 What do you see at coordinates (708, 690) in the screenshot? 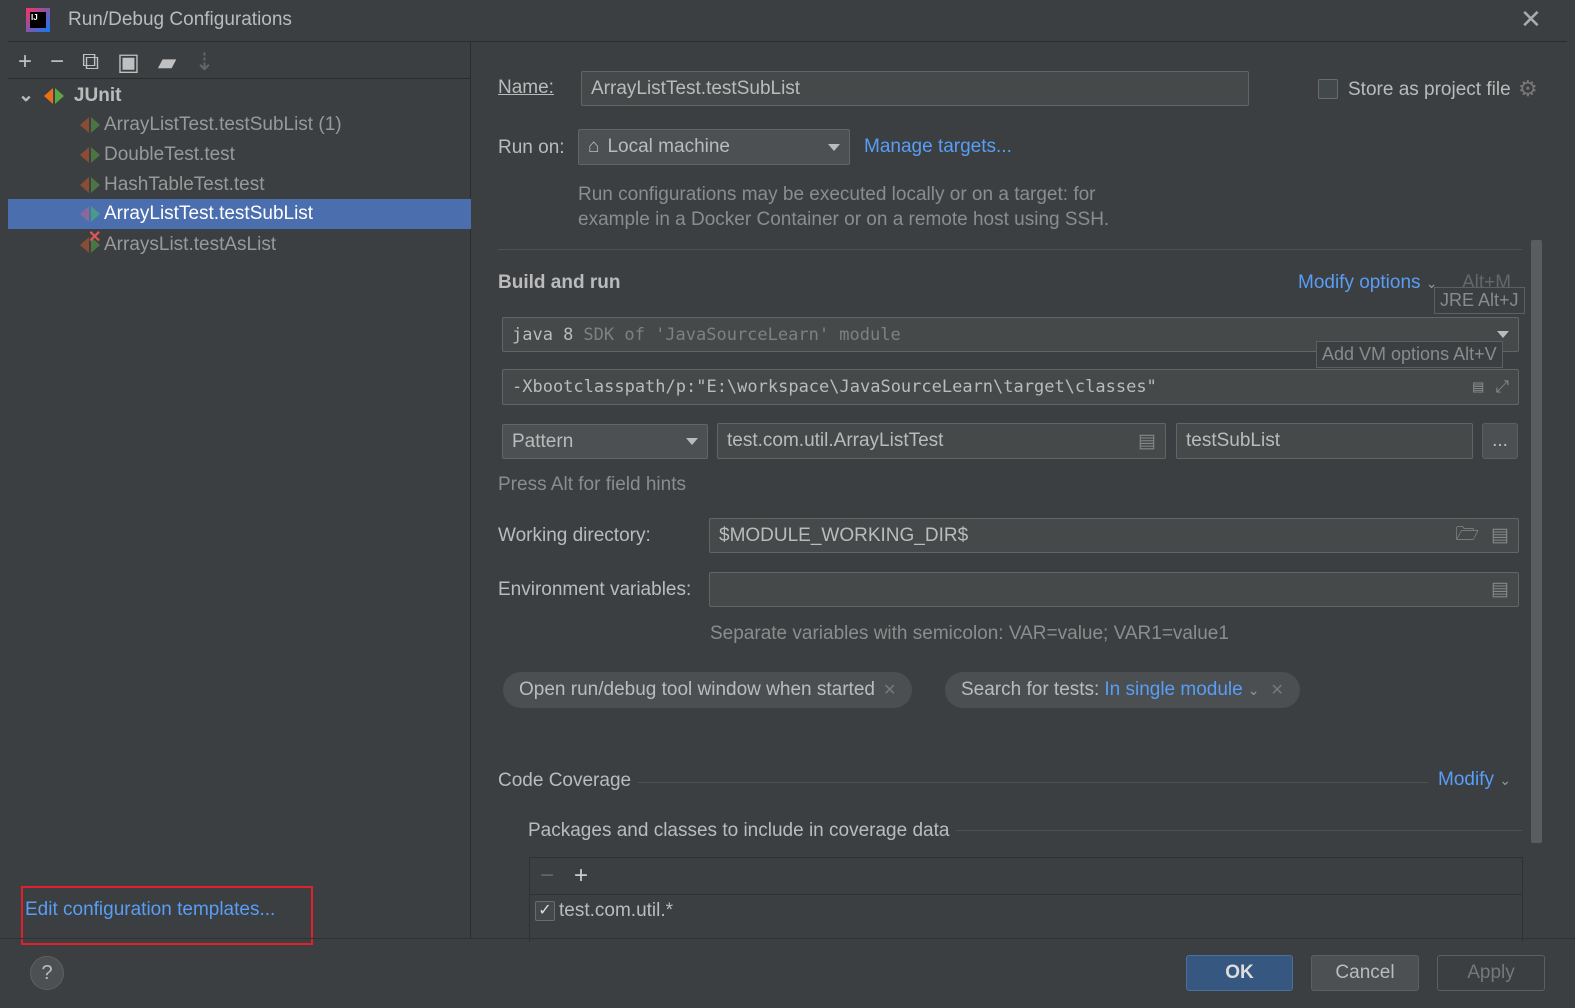
I see `open-tool-window-chip: Open run/debug tool window when started ✕` at bounding box center [708, 690].